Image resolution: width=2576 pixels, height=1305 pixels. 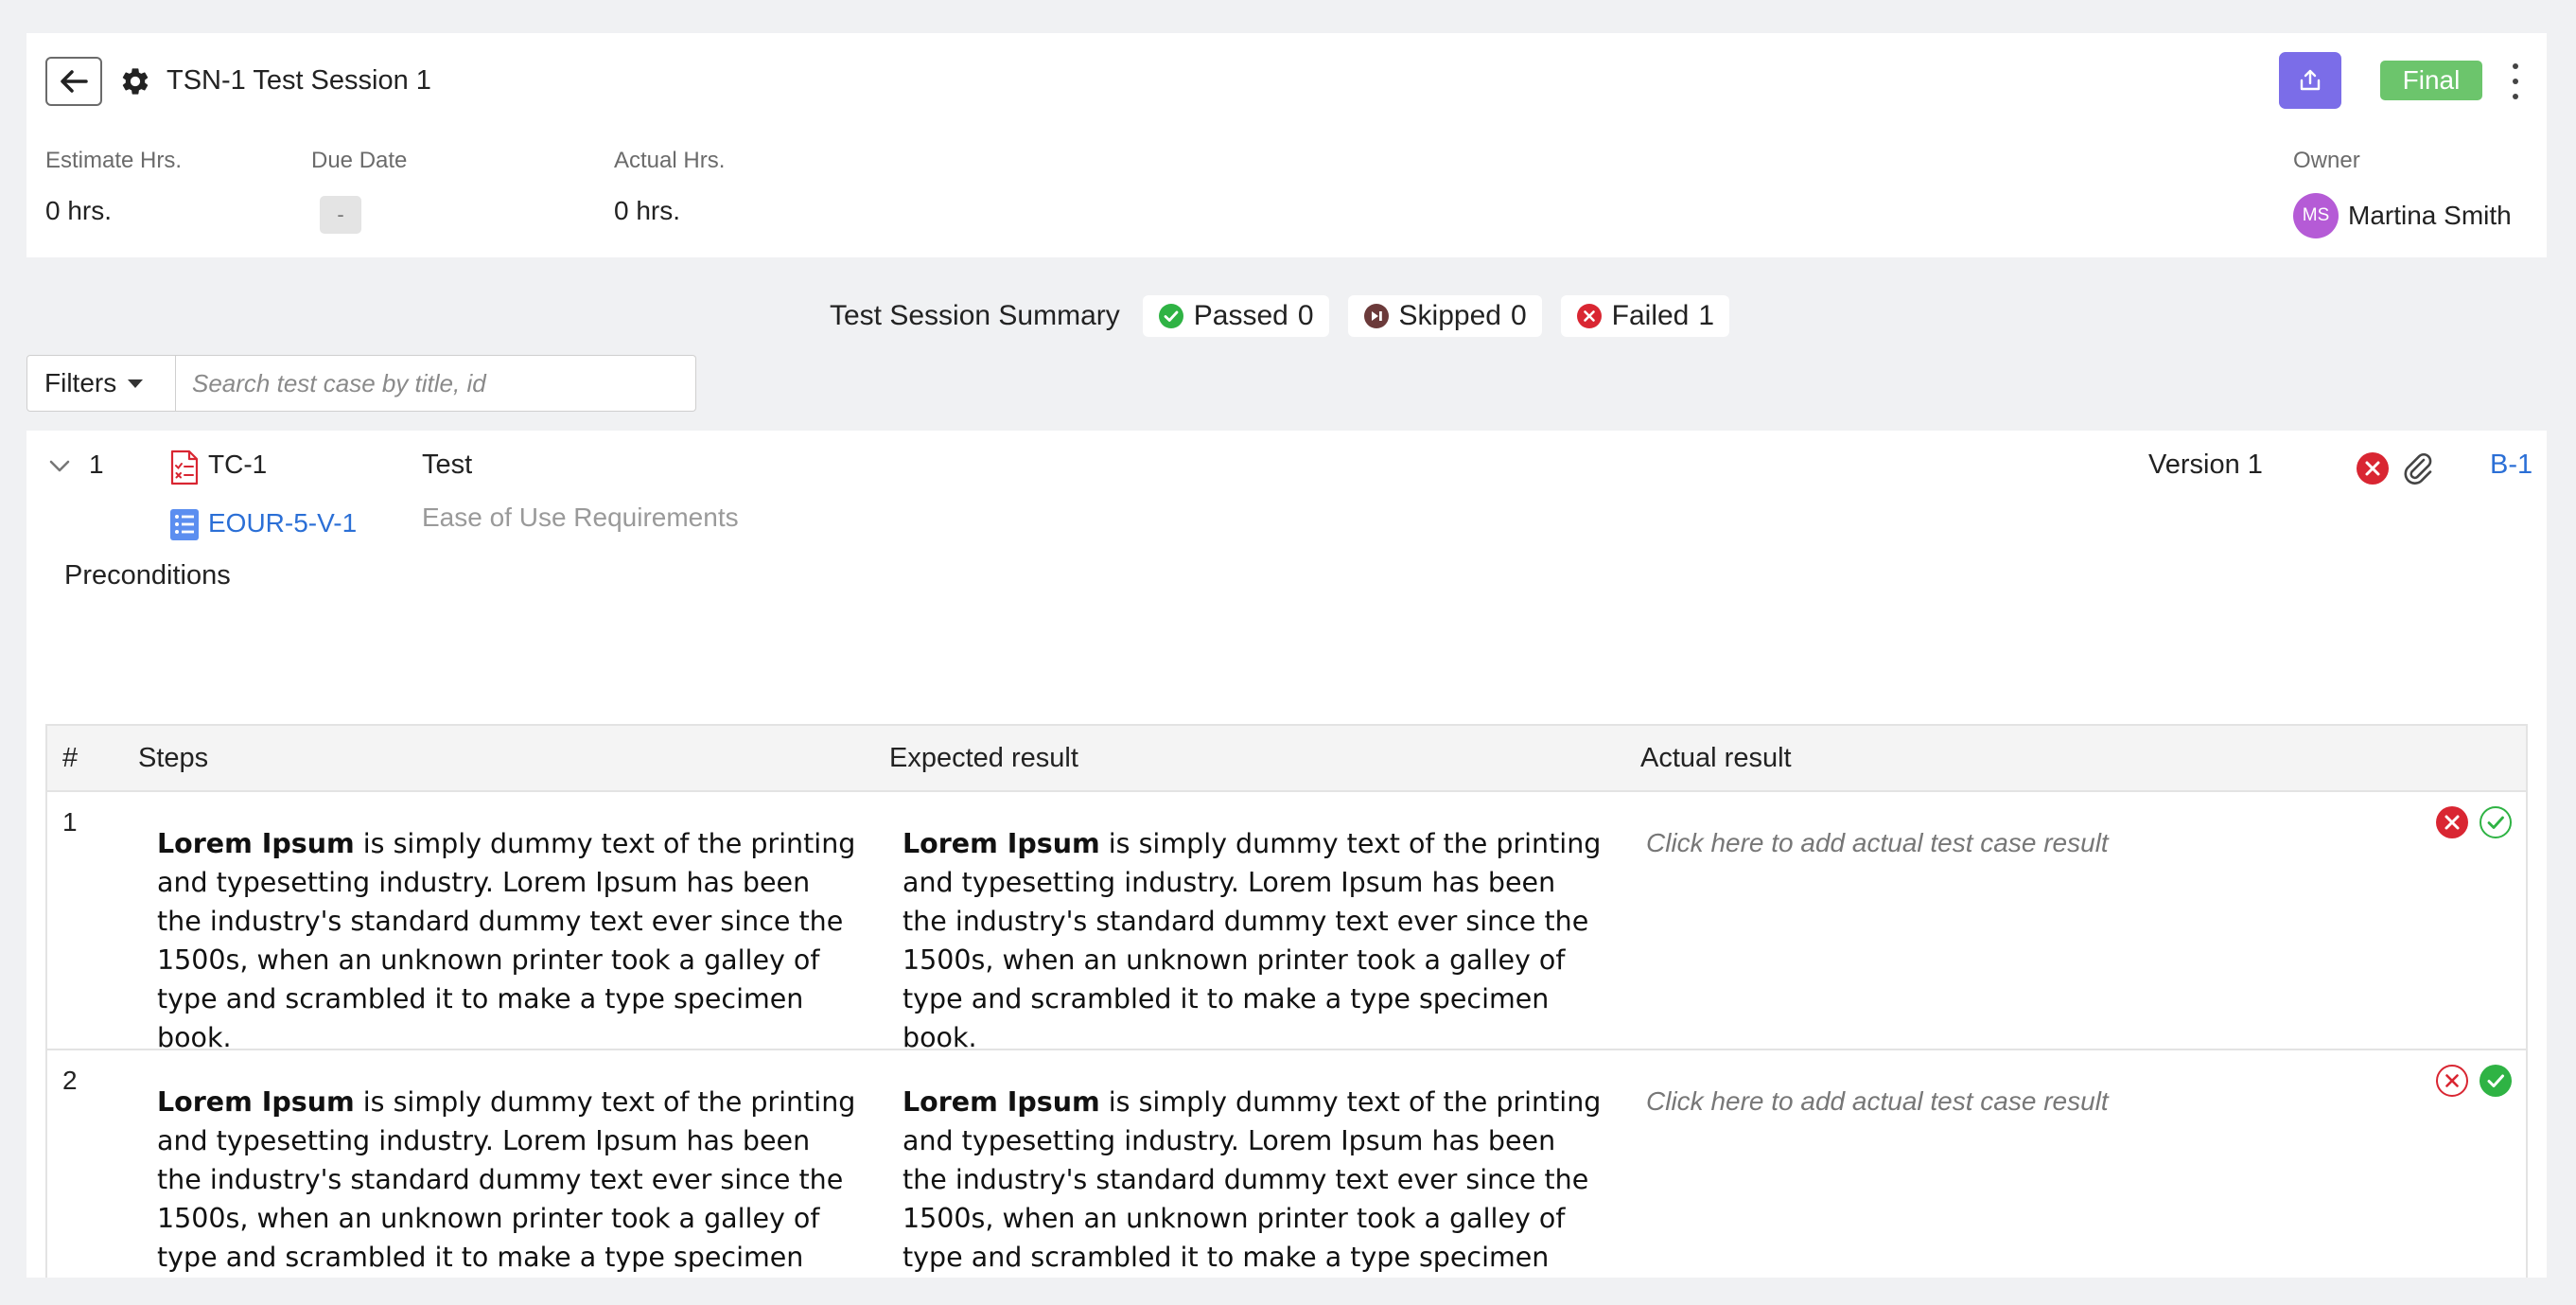 What do you see at coordinates (581, 517) in the screenshot?
I see `requirement-title: Ease of Use Requirements` at bounding box center [581, 517].